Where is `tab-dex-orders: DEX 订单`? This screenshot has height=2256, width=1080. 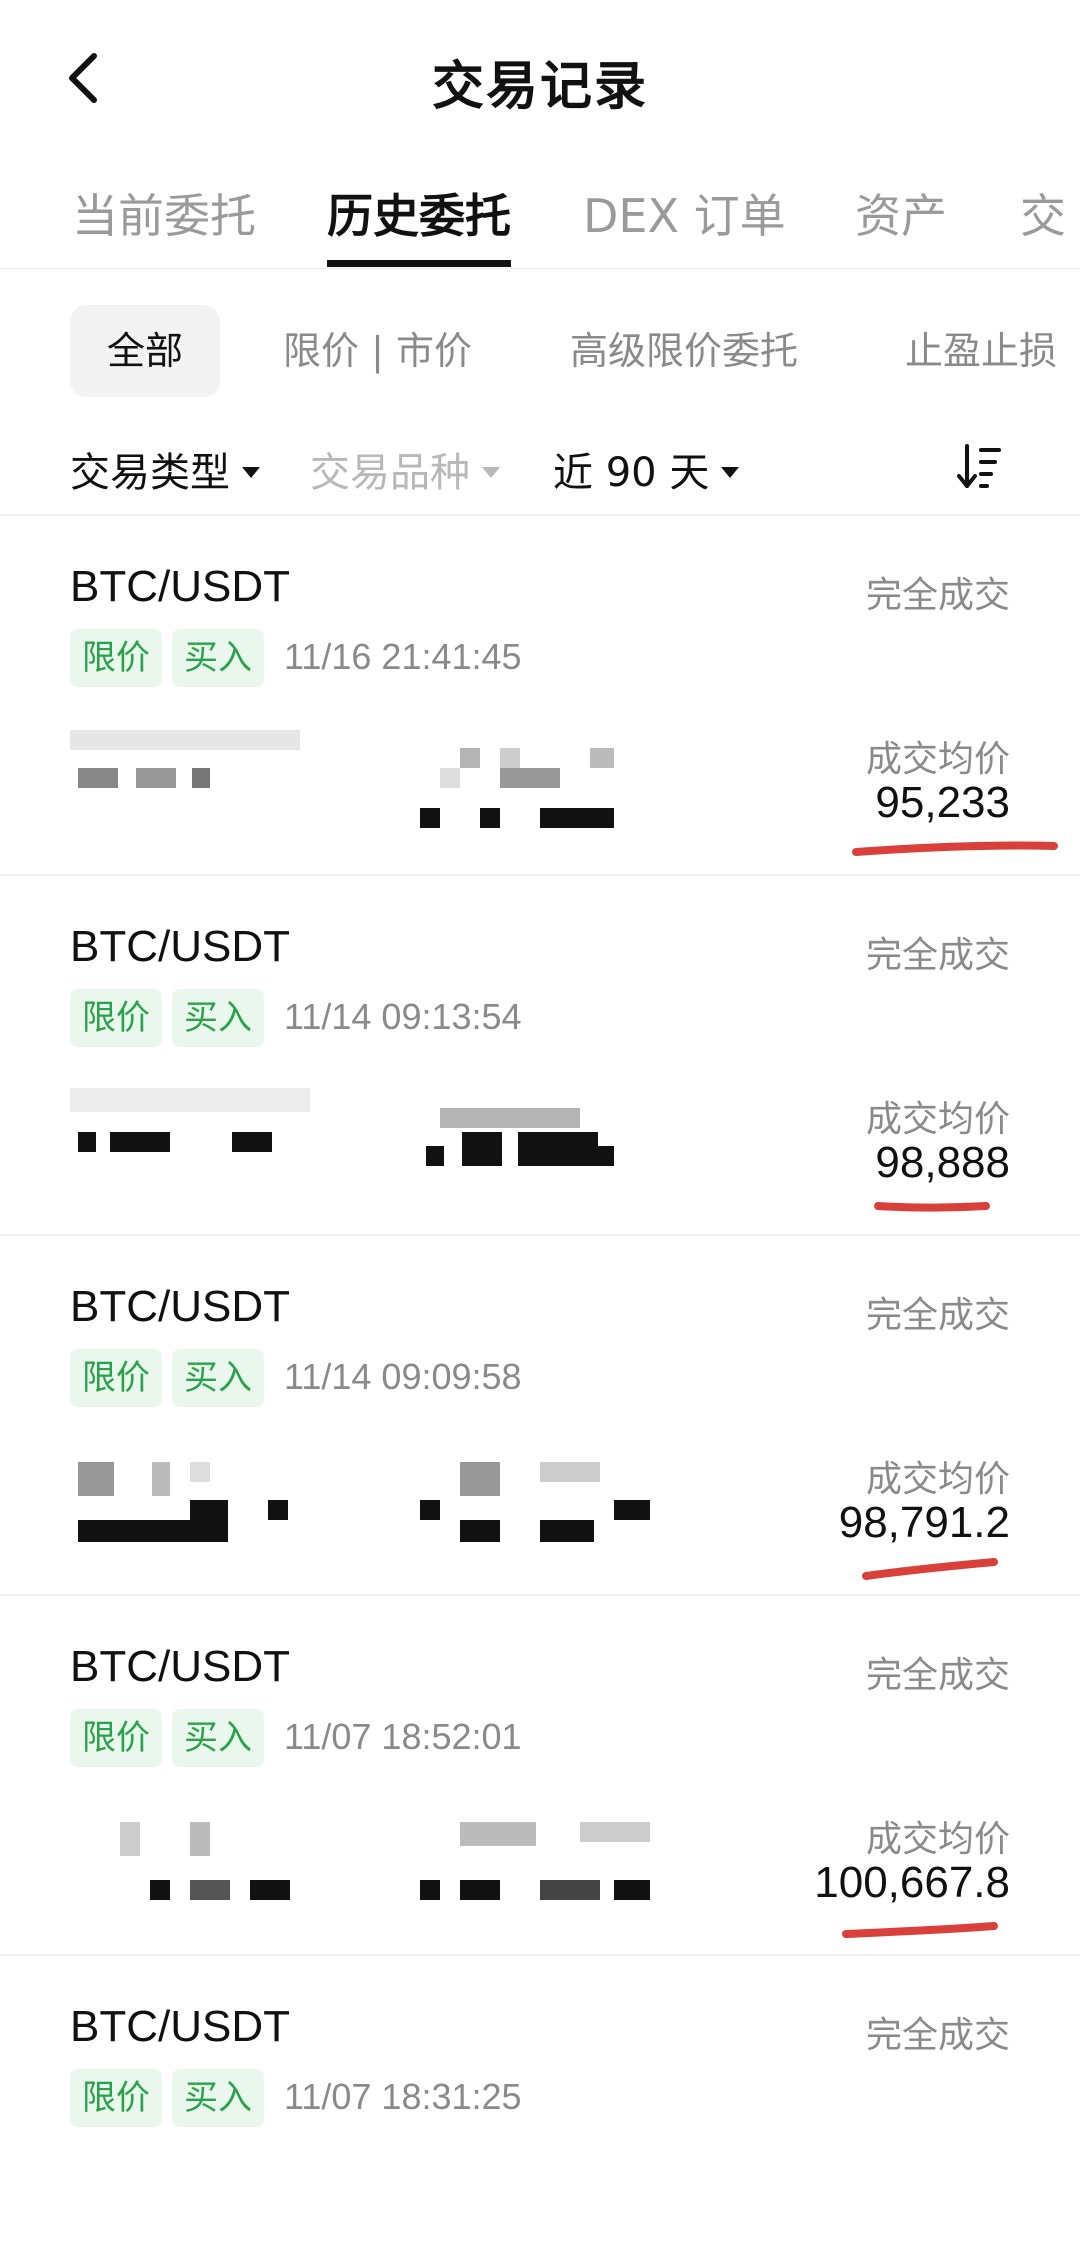
tab-dex-orders: DEX 订单 is located at coordinates (684, 213).